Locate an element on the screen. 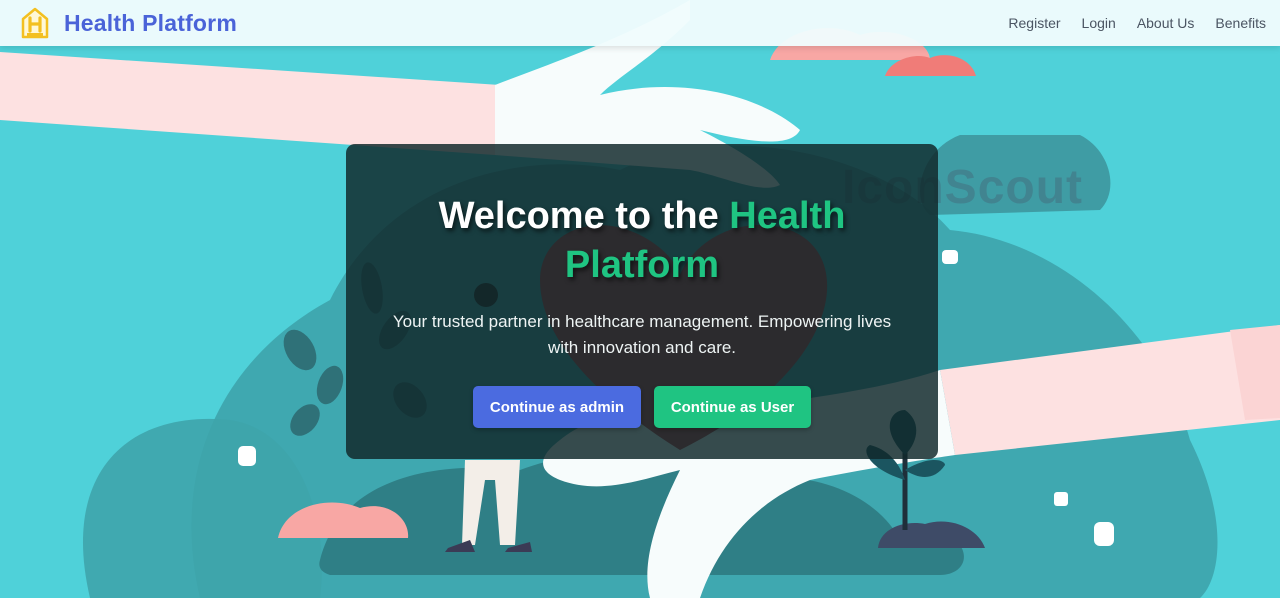 Image resolution: width=1280 pixels, height=598 pixels. continue-as-admin-button: Continue as admin is located at coordinates (557, 407).